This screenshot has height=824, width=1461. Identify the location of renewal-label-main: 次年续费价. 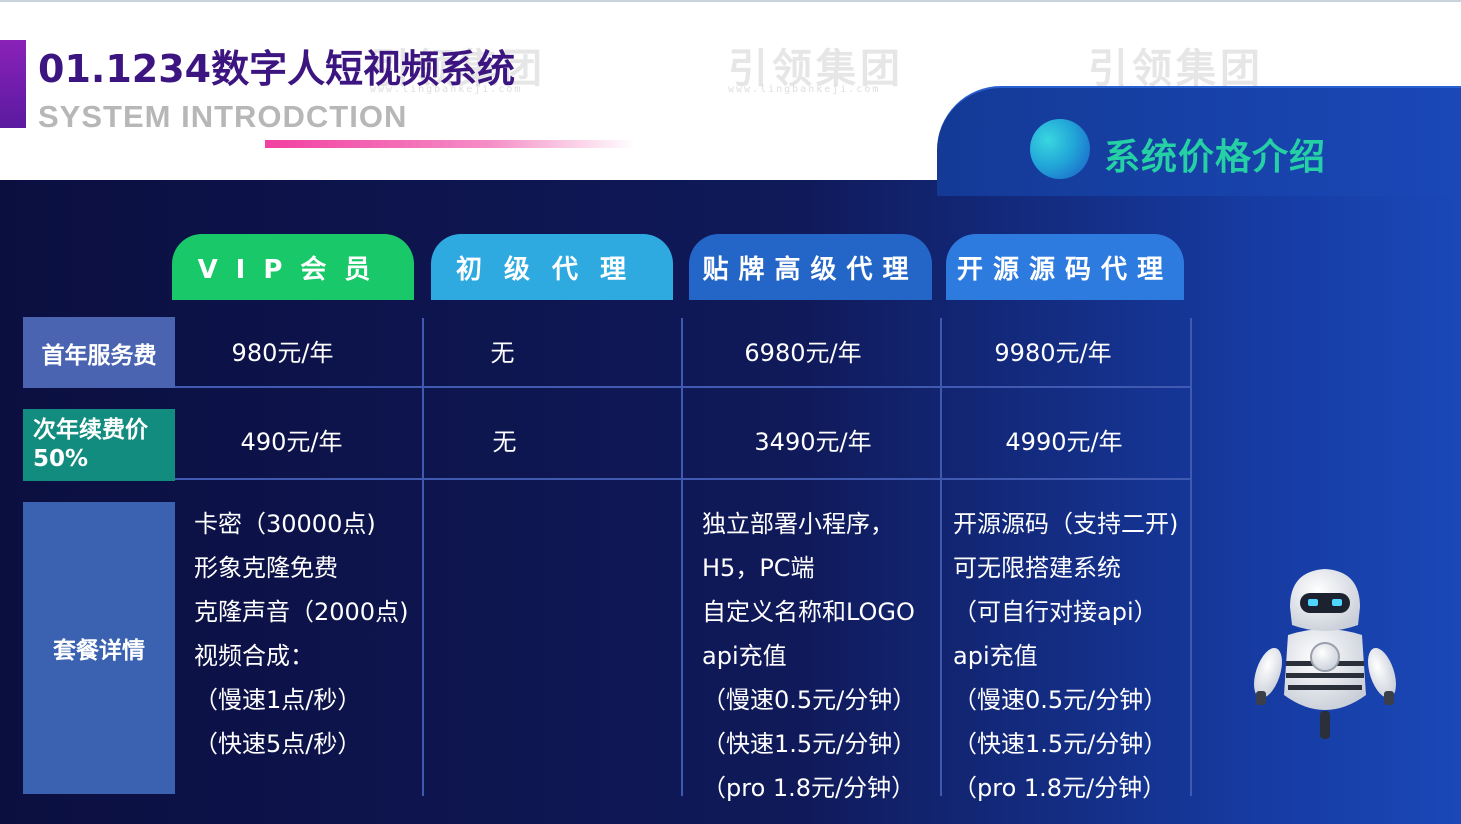
(90, 430).